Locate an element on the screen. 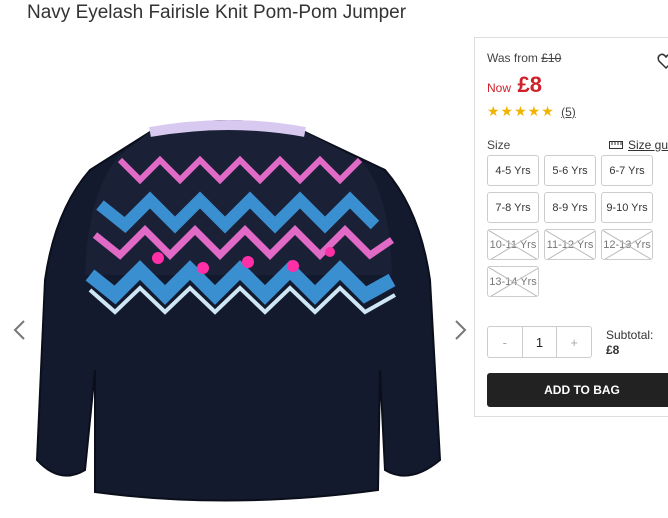  size-option: 7-8 Yrs is located at coordinates (513, 207).